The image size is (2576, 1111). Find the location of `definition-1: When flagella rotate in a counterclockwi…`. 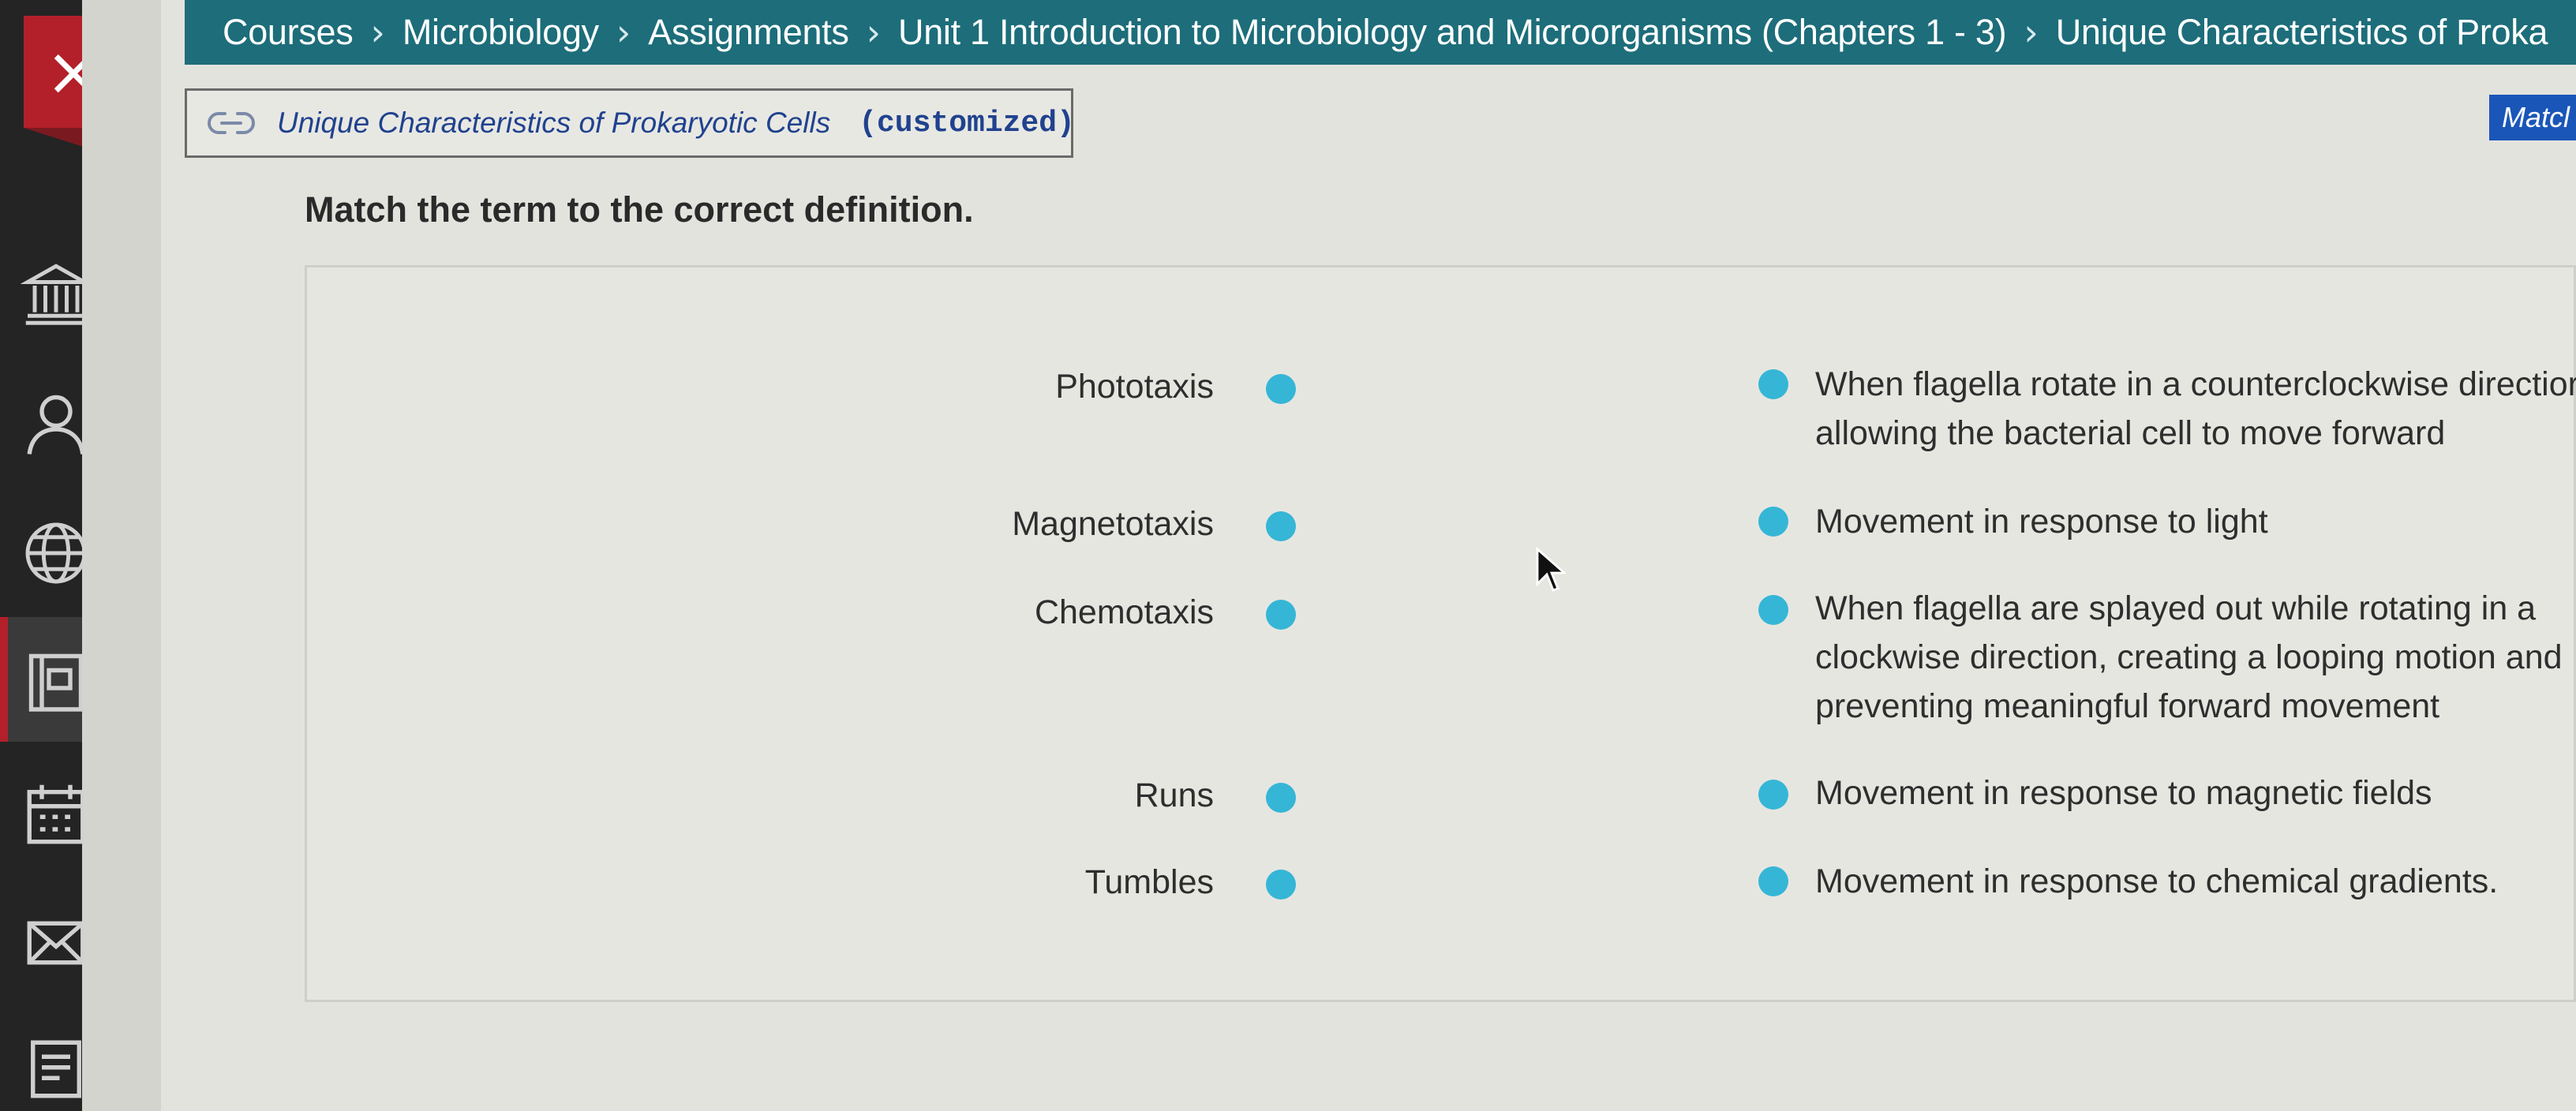

definition-1: When flagella rotate in a counterclockwi… is located at coordinates (2195, 409).